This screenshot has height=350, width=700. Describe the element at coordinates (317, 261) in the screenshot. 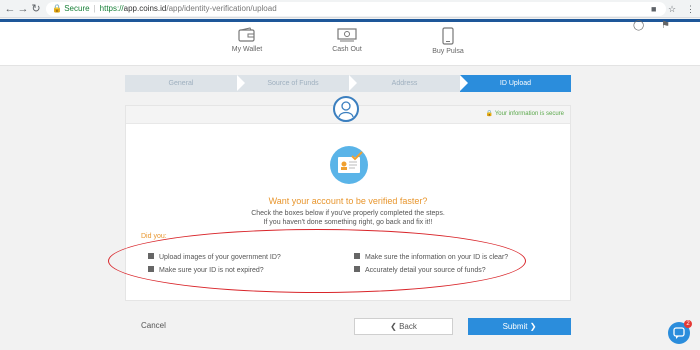

I see `annotation-ellipse` at that location.